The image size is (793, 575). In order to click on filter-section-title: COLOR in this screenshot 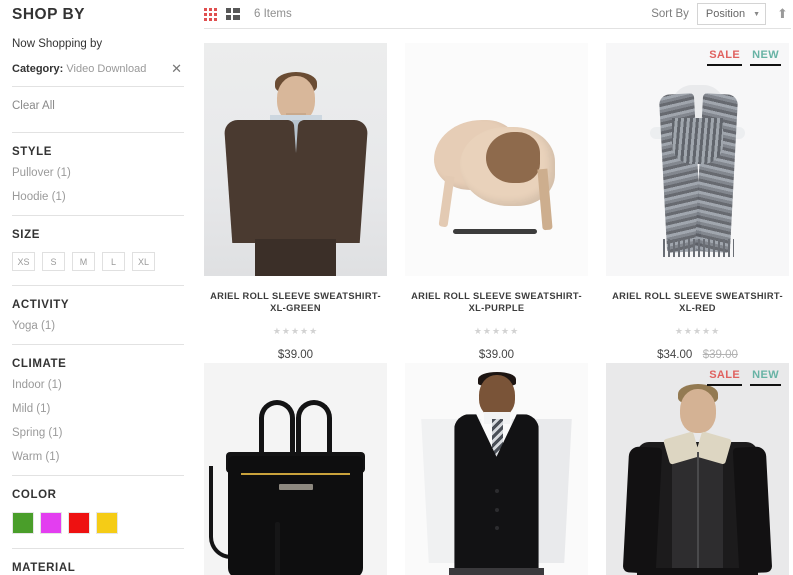, I will do `click(34, 495)`.